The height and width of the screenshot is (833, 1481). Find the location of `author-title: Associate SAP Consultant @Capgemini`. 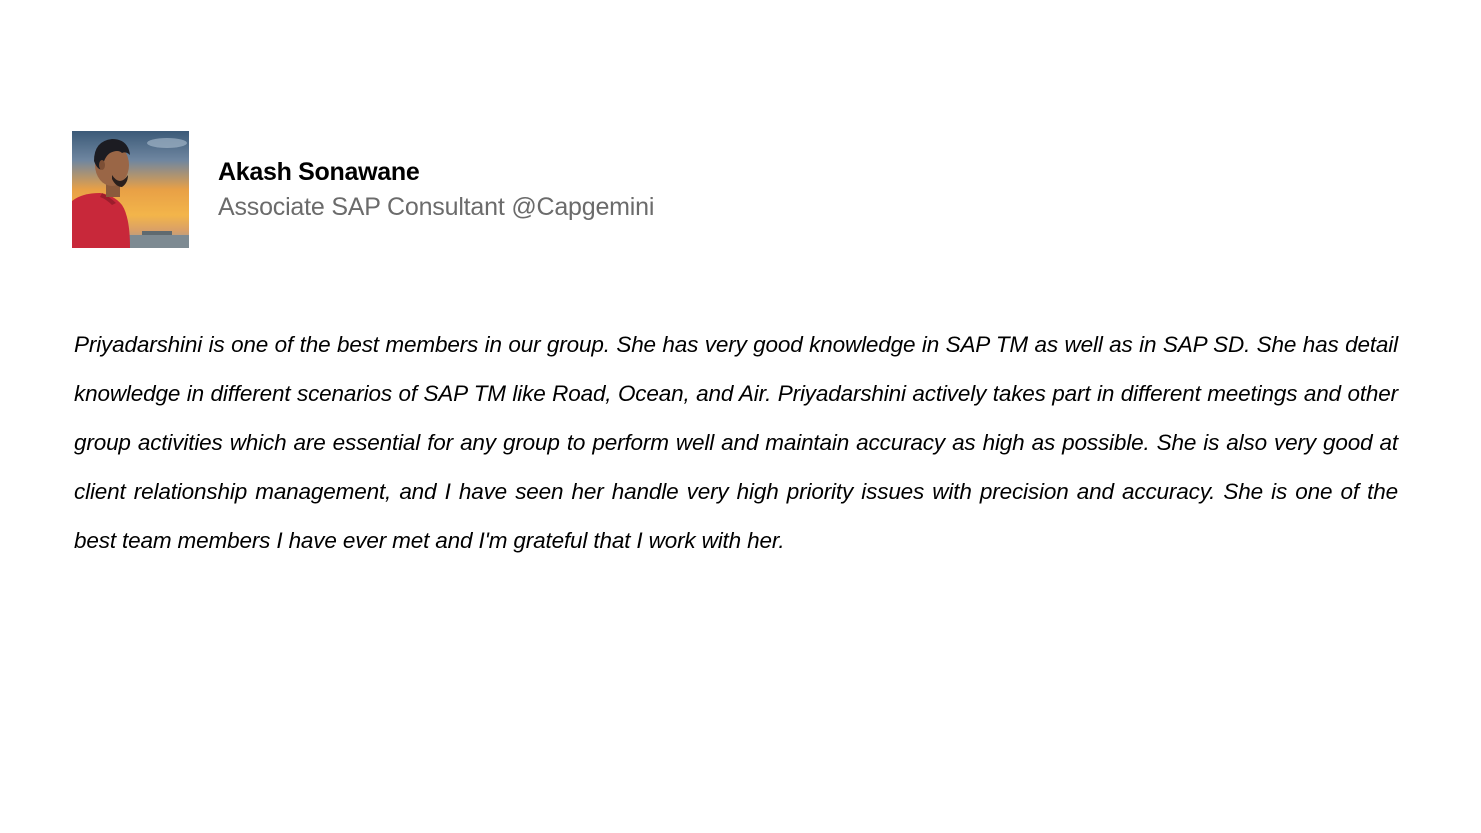

author-title: Associate SAP Consultant @Capgemini is located at coordinates (436, 206).